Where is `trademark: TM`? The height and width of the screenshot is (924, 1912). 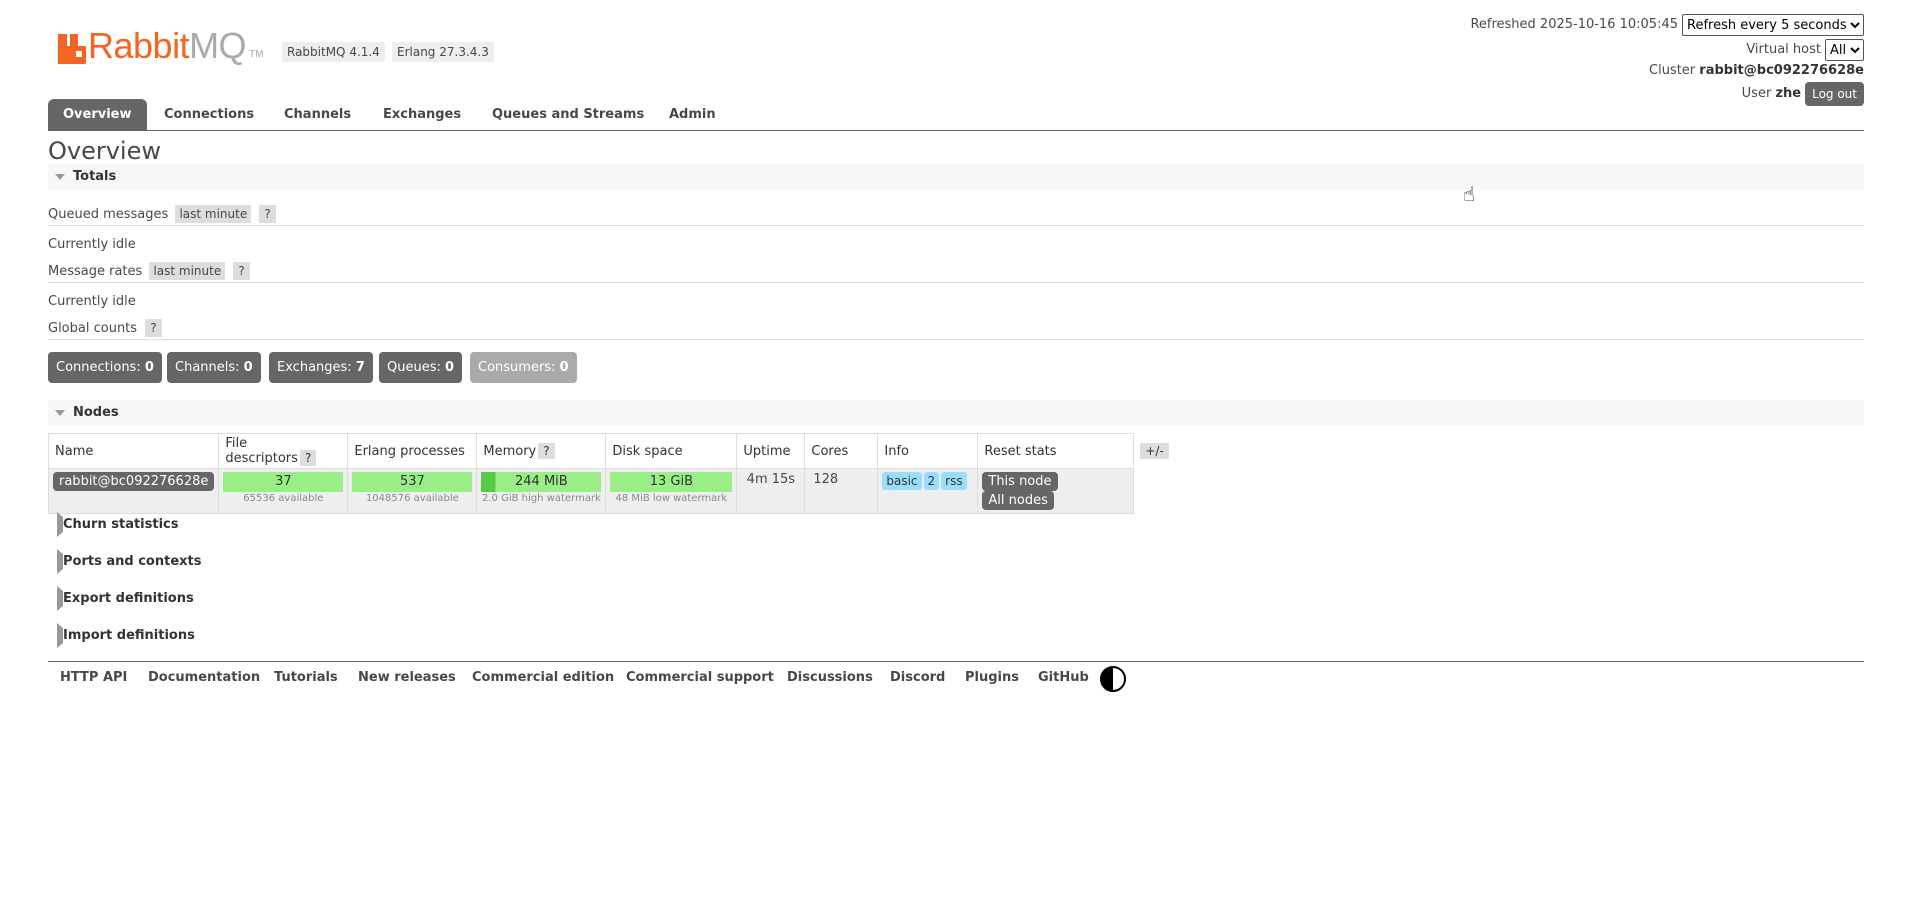
trademark: TM is located at coordinates (256, 54).